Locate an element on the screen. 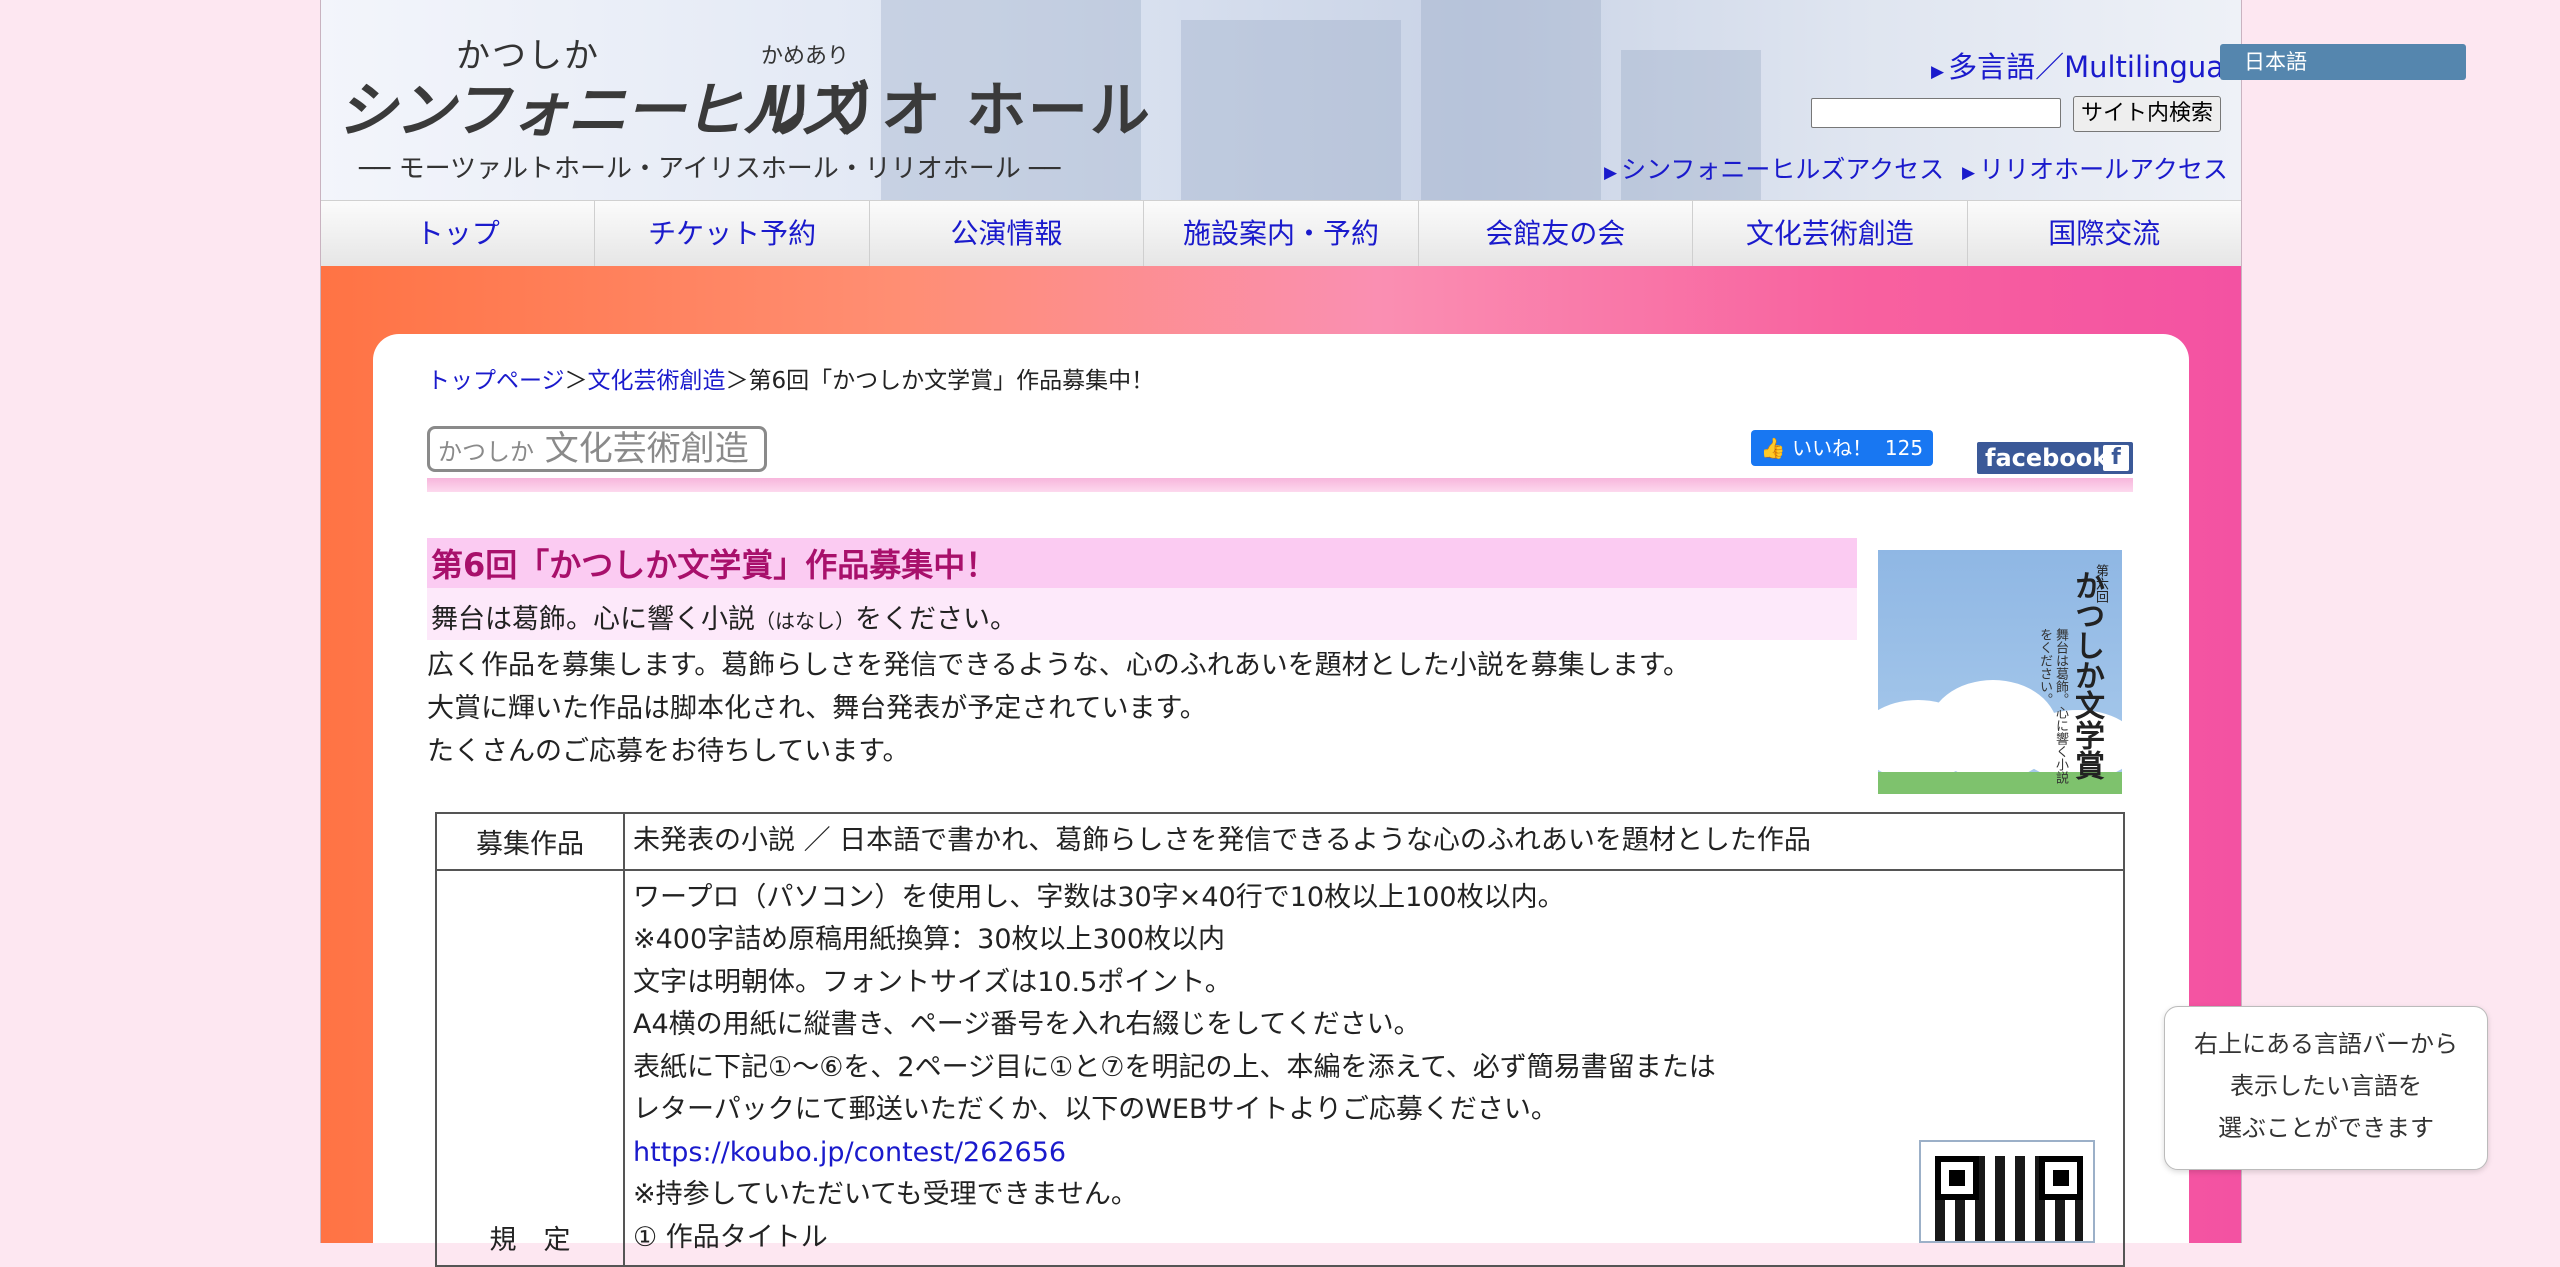  qr-code is located at coordinates (2007, 1191).